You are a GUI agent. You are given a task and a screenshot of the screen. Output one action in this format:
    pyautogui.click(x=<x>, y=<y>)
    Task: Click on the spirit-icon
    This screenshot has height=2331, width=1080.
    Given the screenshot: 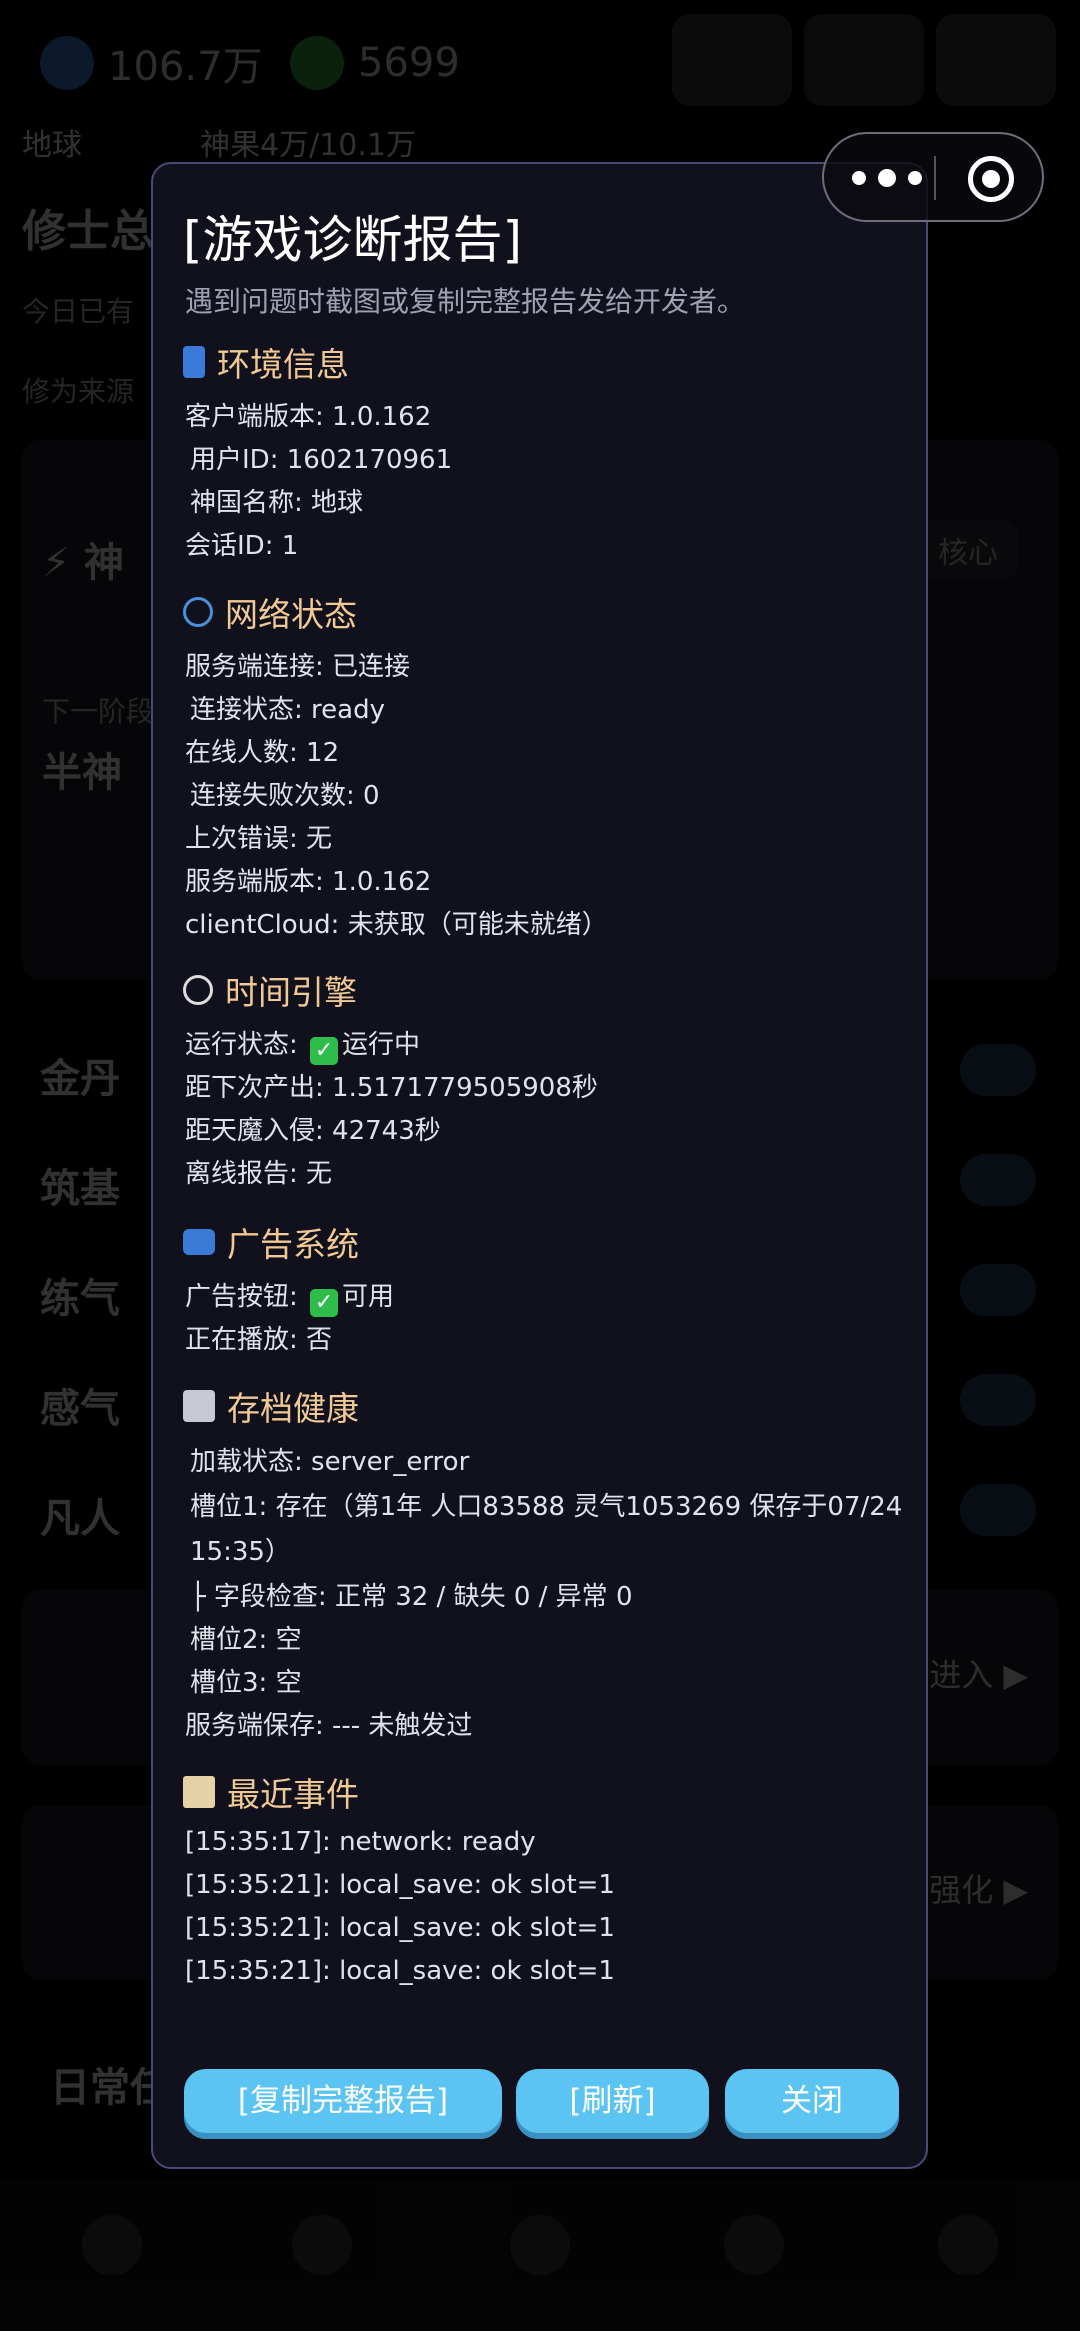 What is the action you would take?
    pyautogui.click(x=67, y=63)
    